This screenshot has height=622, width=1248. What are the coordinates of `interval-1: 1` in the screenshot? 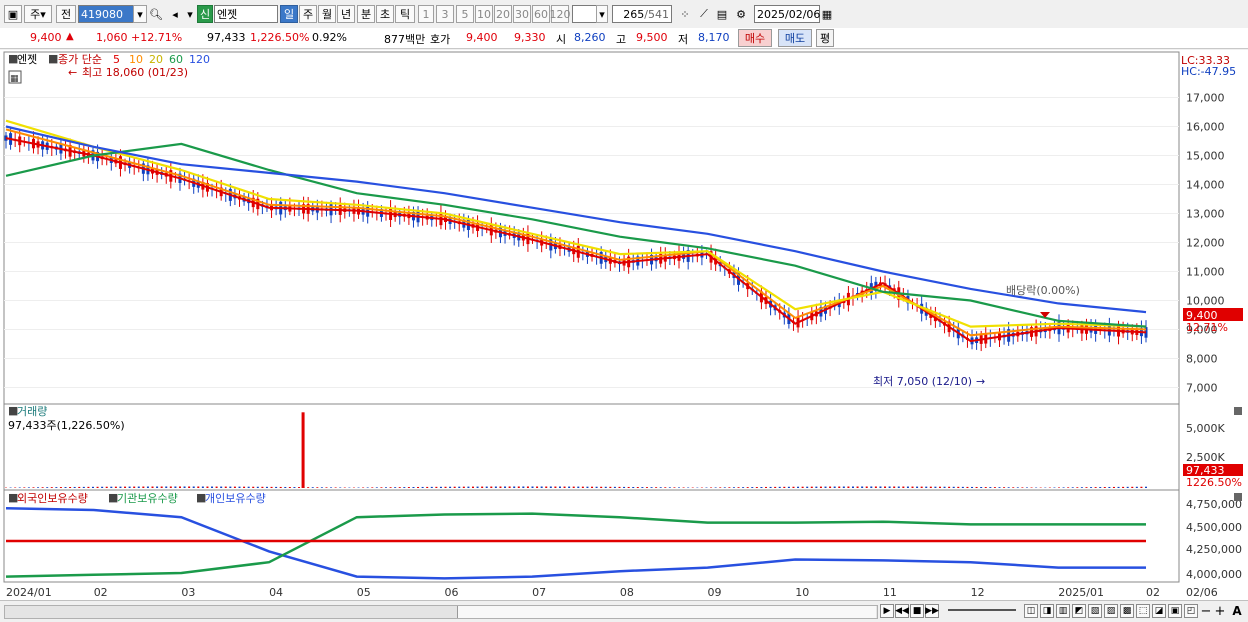 It's located at (426, 14).